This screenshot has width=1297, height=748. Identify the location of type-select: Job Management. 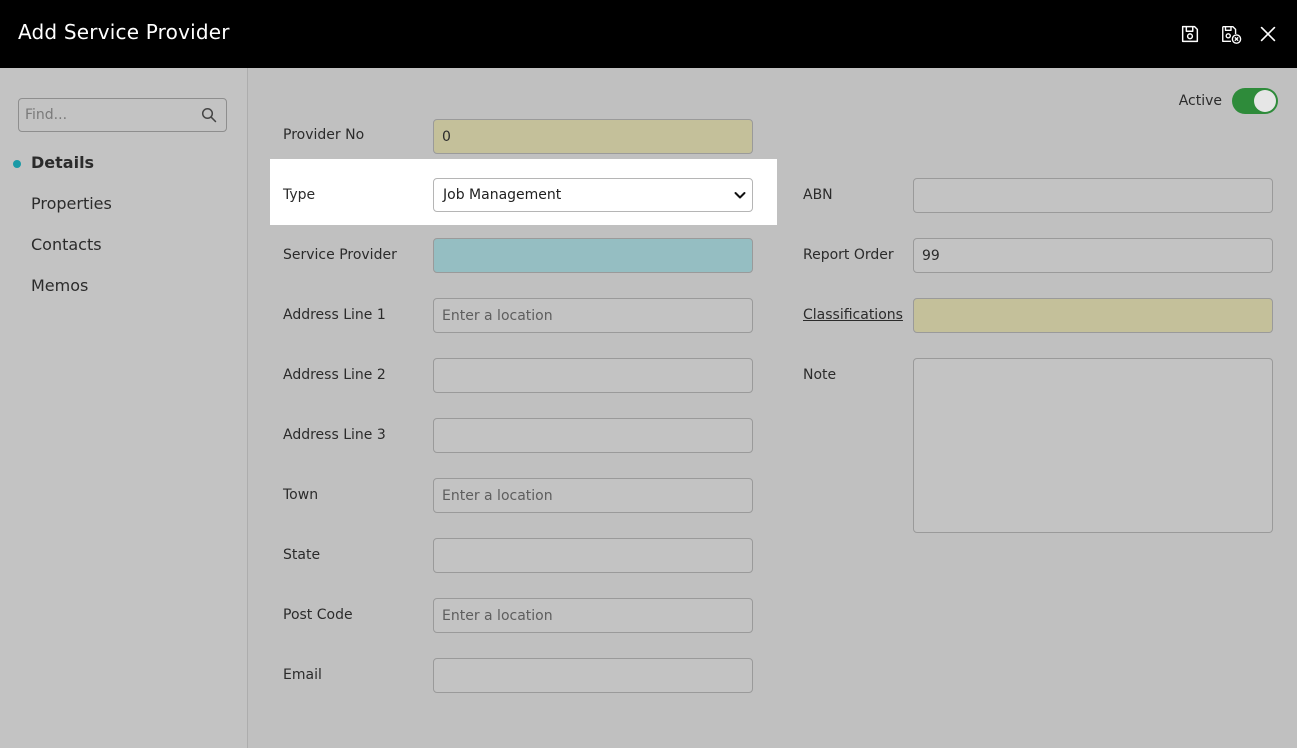
(593, 195).